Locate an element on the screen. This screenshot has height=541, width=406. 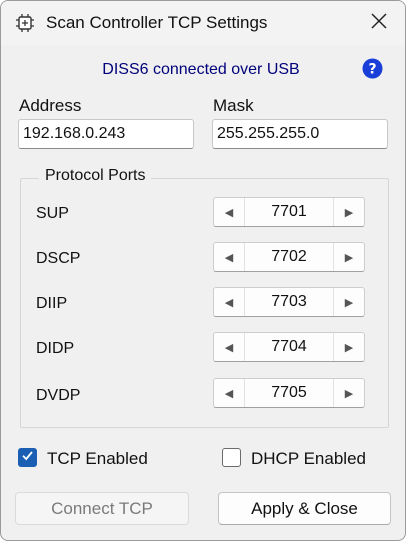
port-value-dvdp: 7705 is located at coordinates (289, 393).